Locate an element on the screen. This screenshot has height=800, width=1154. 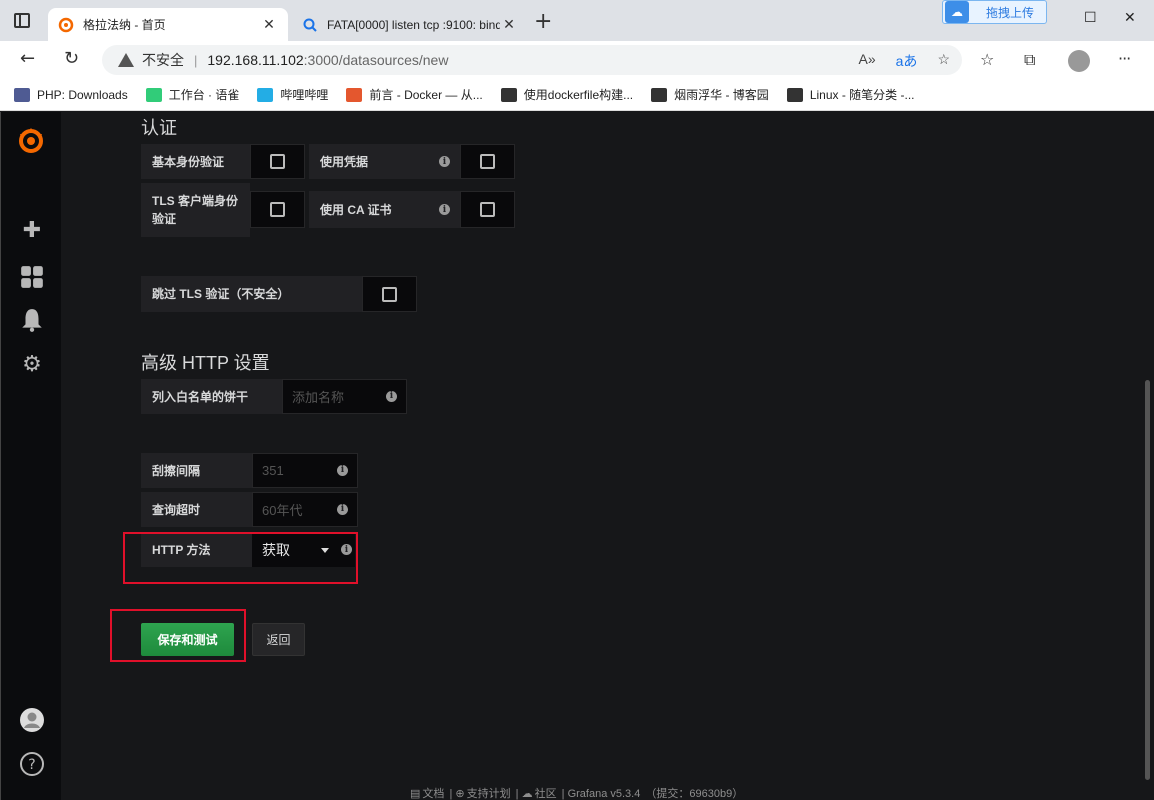
with-credentials-label: 使用凭据 i is located at coordinates (384, 161).